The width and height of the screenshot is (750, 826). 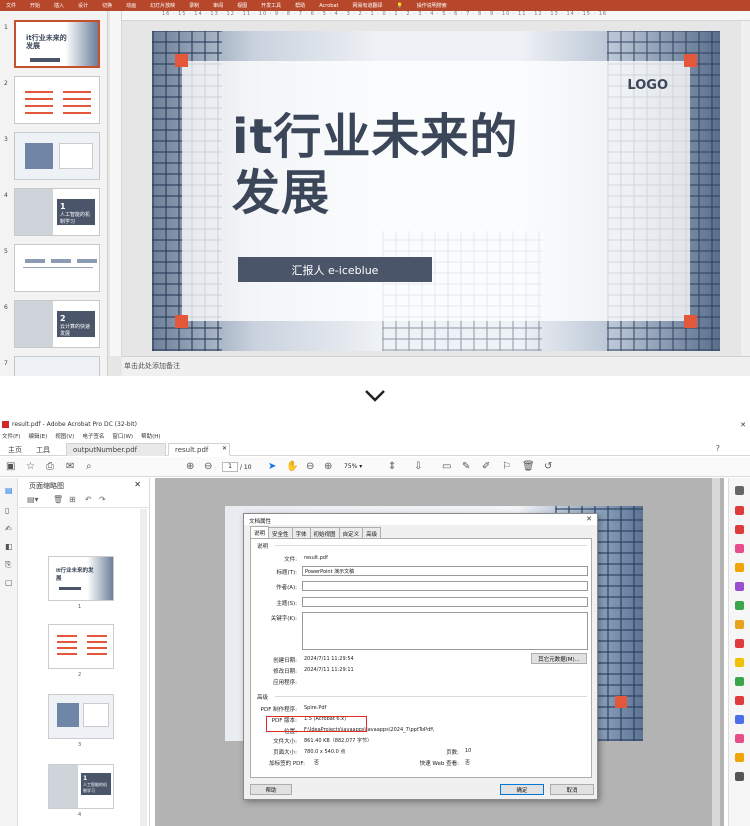 What do you see at coordinates (292, 467) in the screenshot?
I see `hand-icon: ✋` at bounding box center [292, 467].